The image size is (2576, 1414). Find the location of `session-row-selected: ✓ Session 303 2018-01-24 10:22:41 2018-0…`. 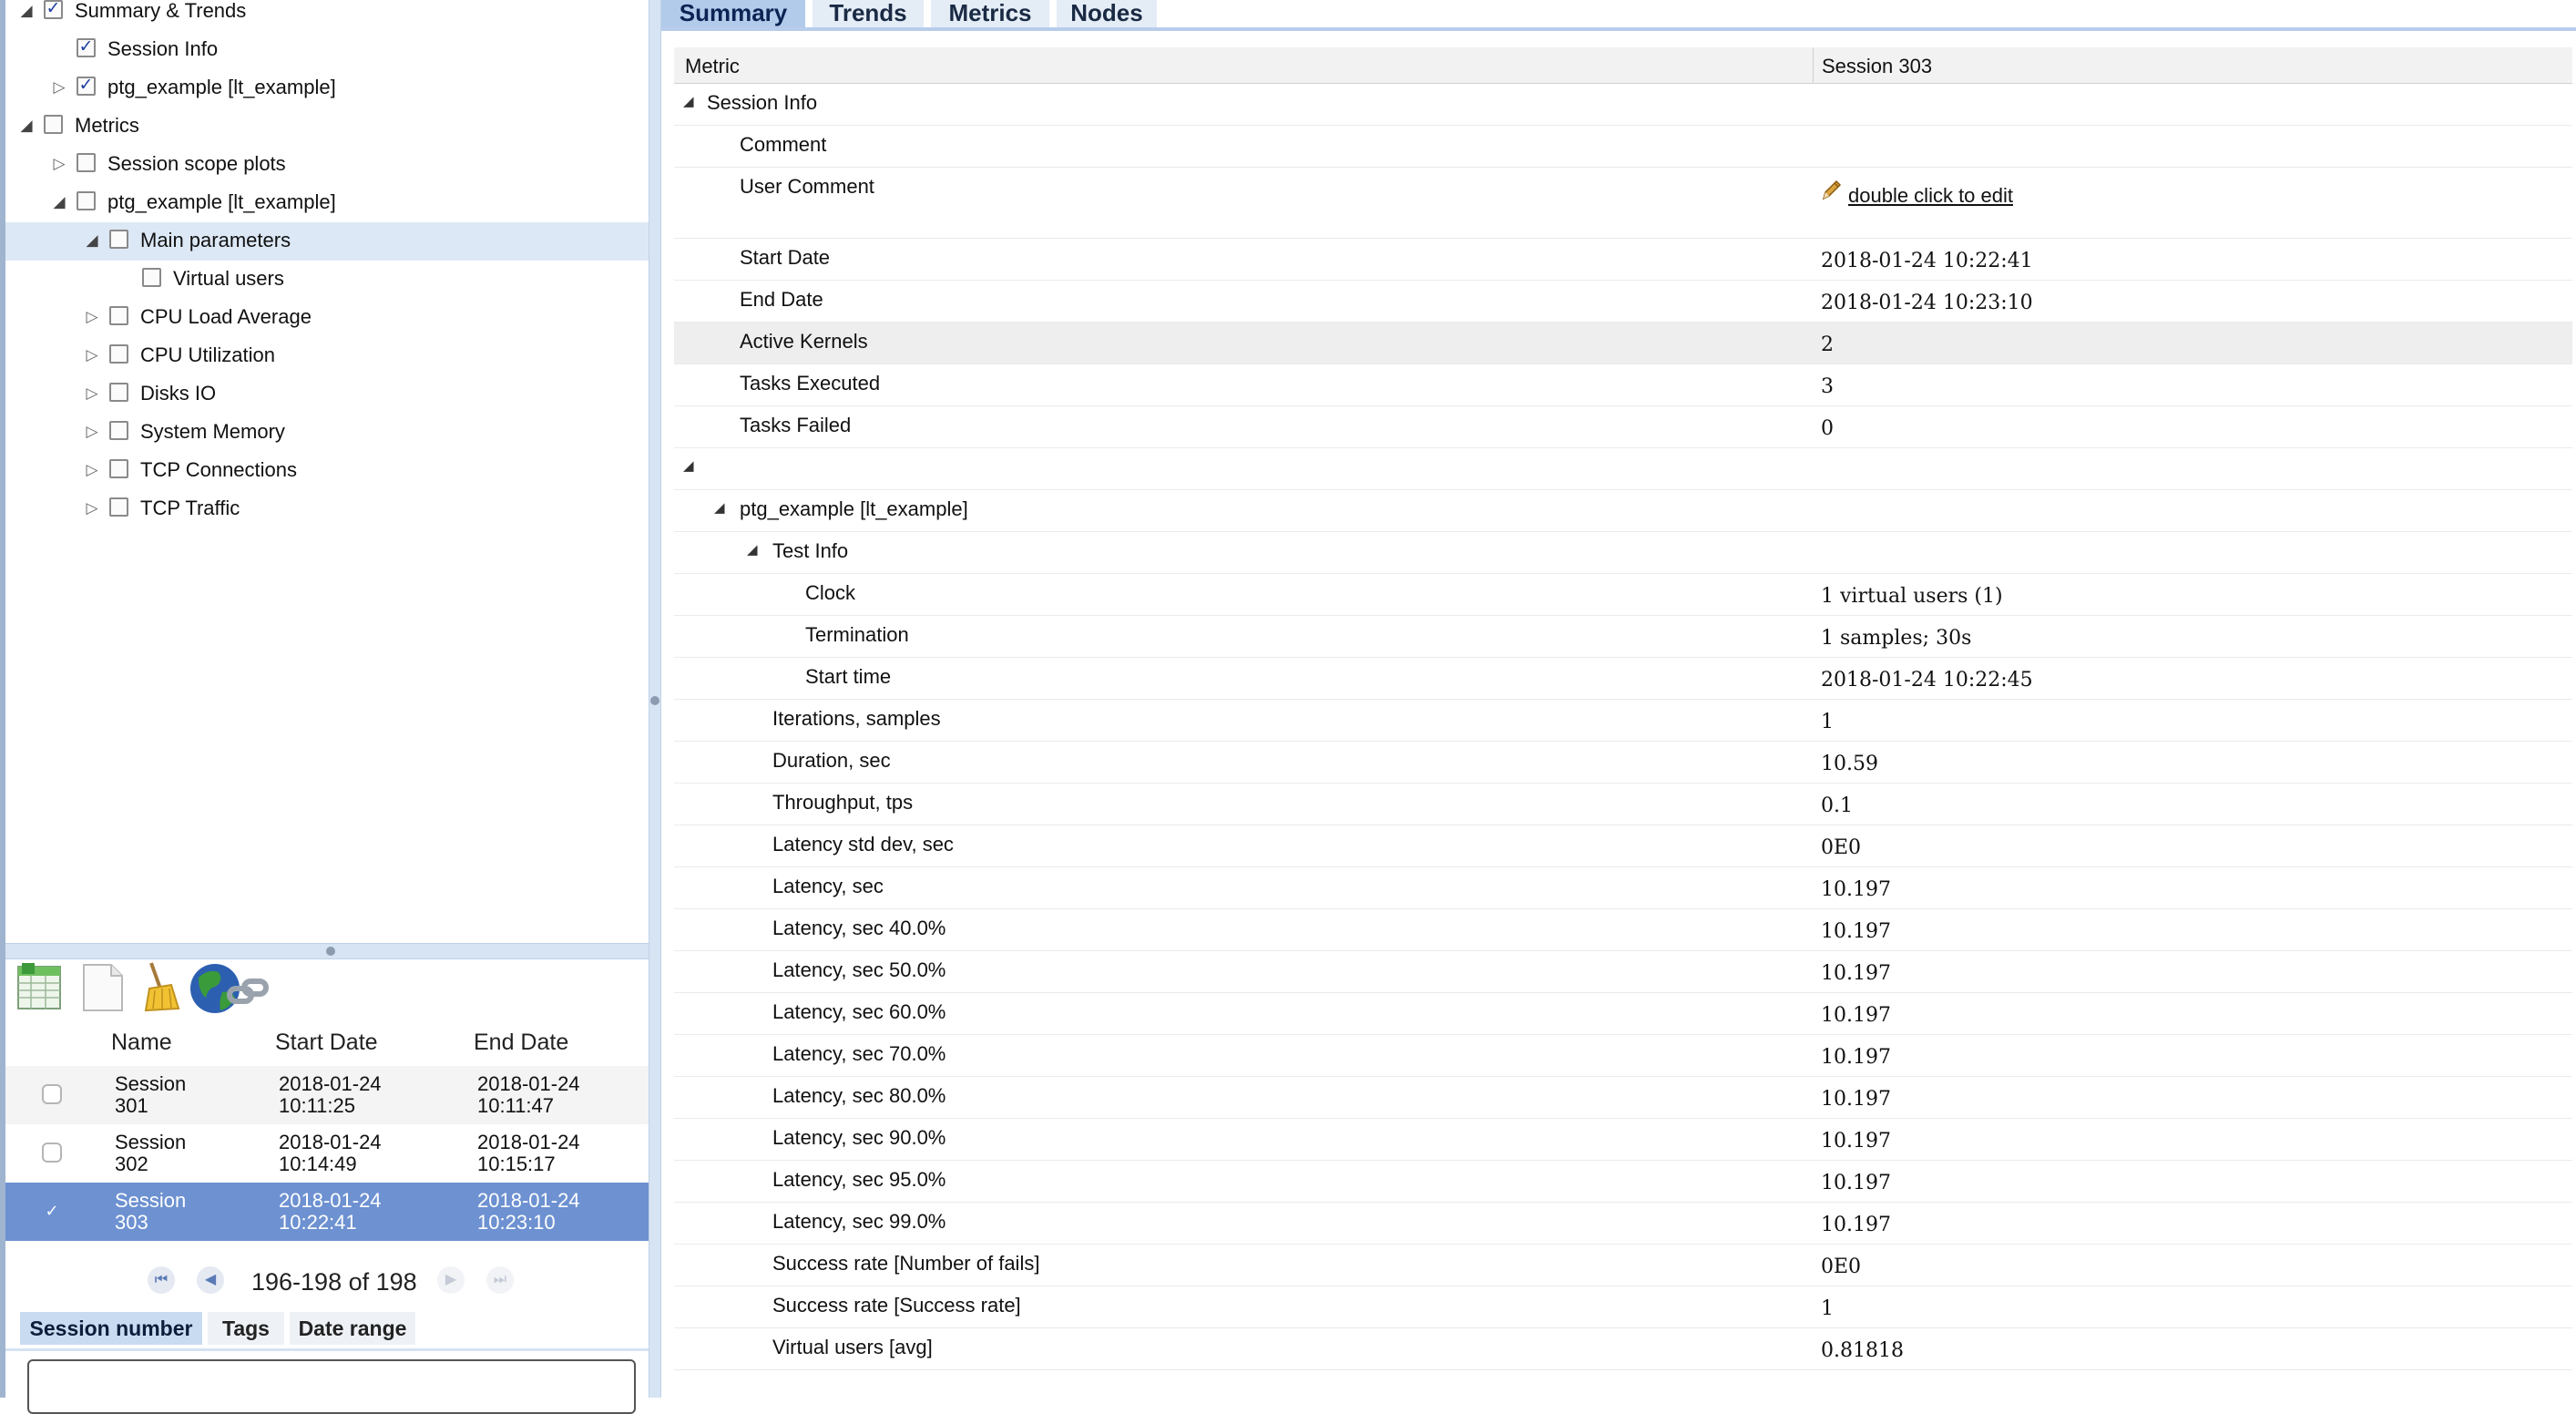

session-row-selected: ✓ Session 303 2018-01-24 10:22:41 2018-0… is located at coordinates (327, 1212).